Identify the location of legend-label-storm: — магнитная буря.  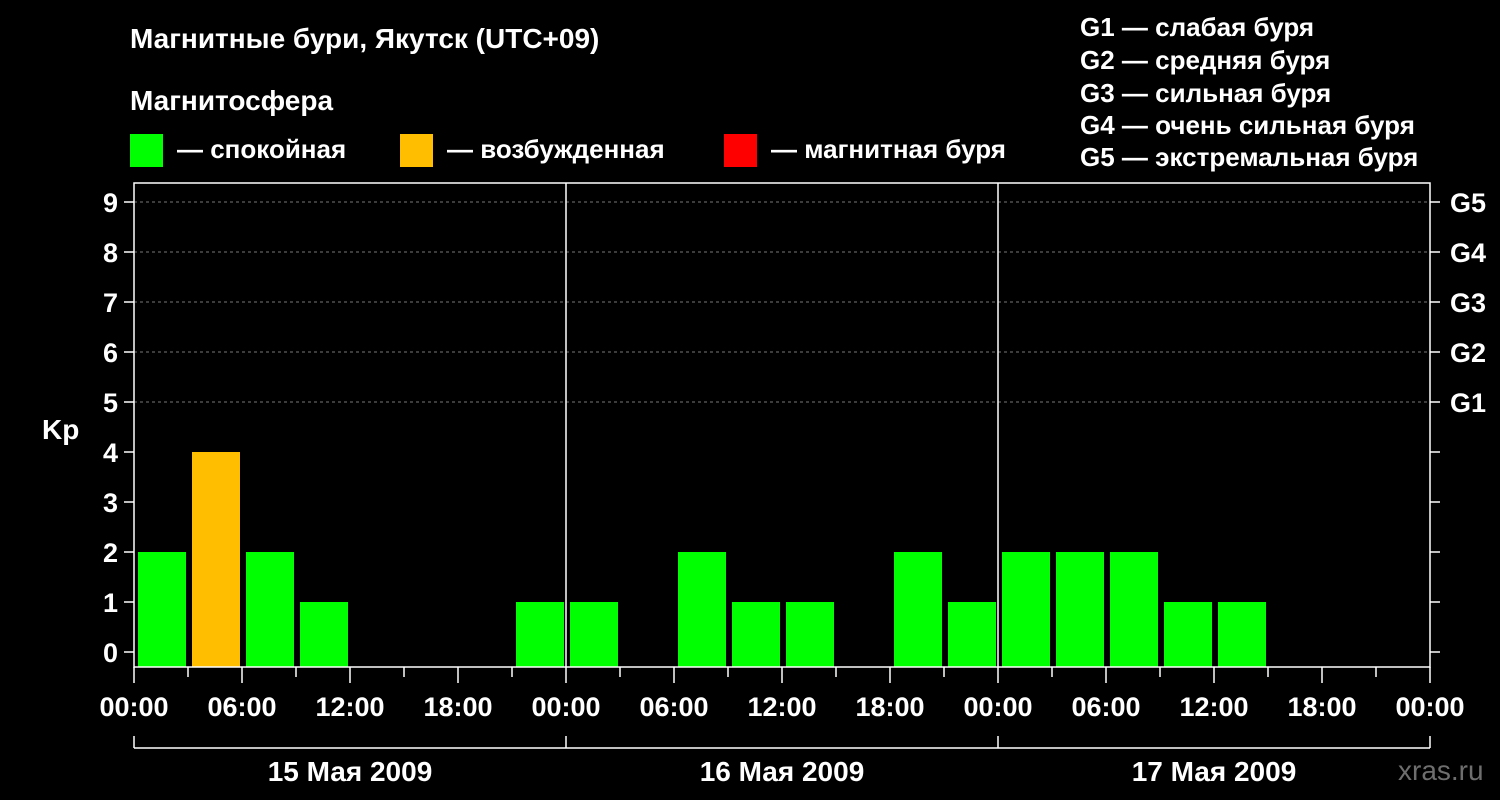
(888, 149).